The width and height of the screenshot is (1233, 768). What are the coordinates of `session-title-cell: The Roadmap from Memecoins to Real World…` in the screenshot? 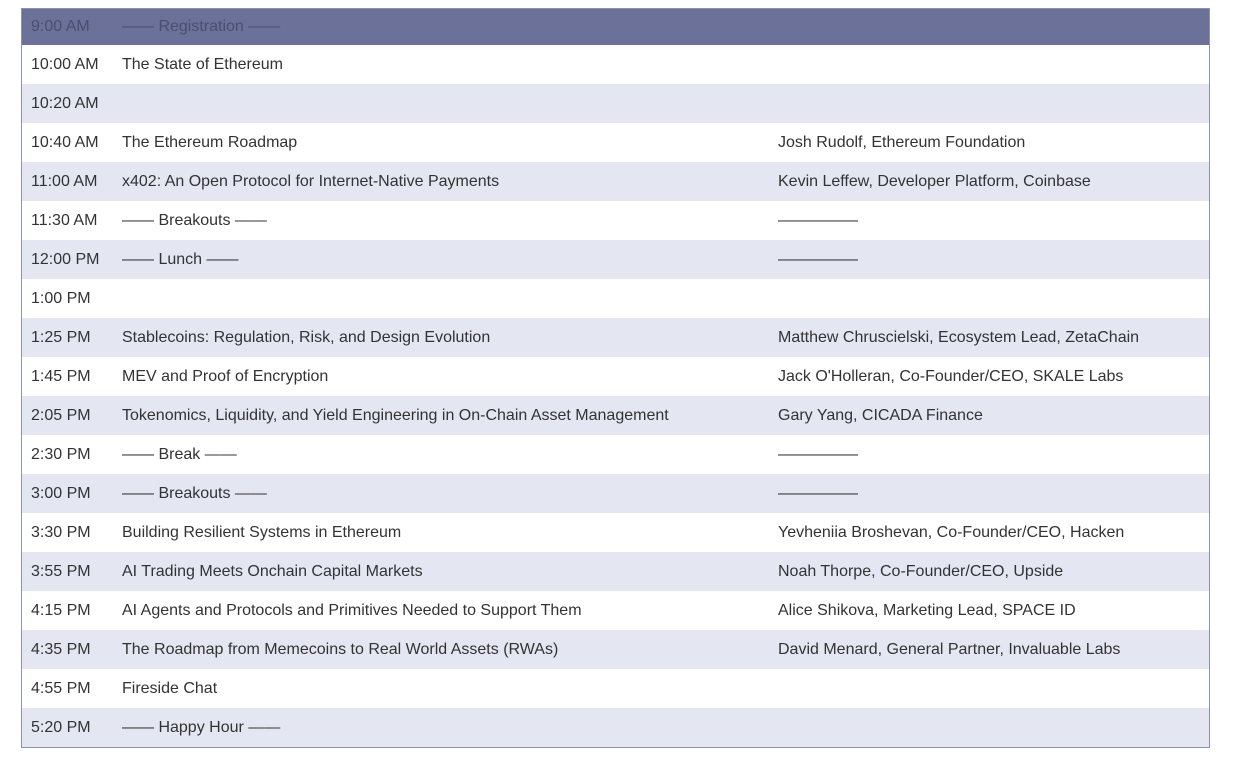 It's located at (340, 649).